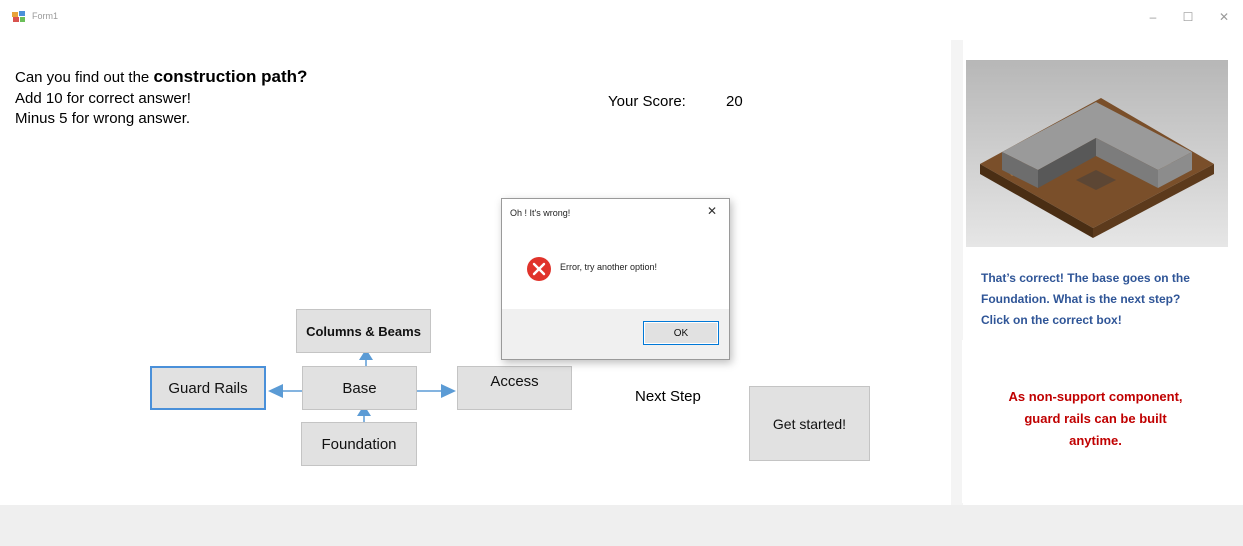 The image size is (1243, 546). I want to click on rule-wrong: Minus 5 for wrong answer., so click(103, 118).